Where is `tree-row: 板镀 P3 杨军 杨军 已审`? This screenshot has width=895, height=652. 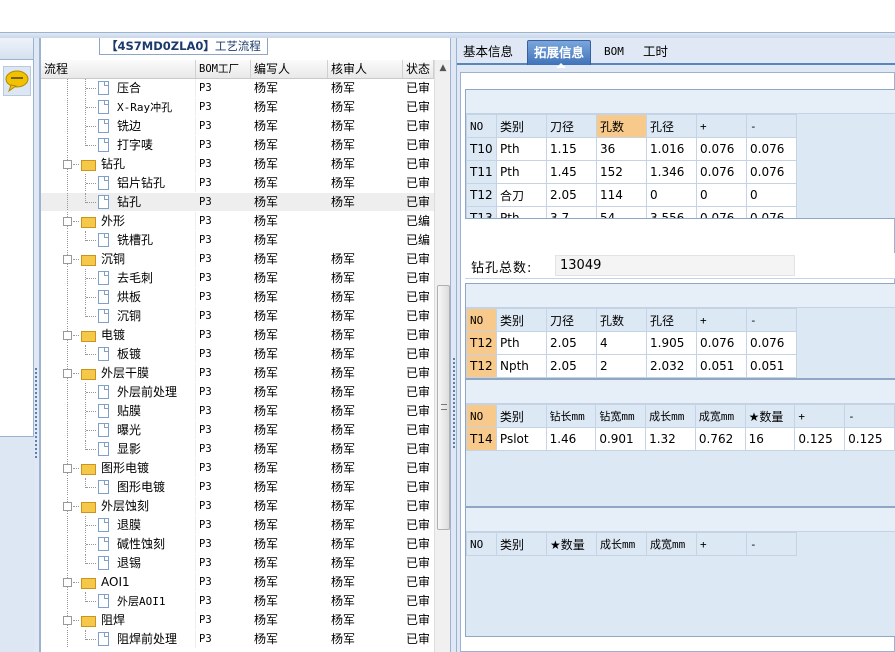
tree-row: 板镀 P3 杨军 杨军 已审 is located at coordinates (237, 354).